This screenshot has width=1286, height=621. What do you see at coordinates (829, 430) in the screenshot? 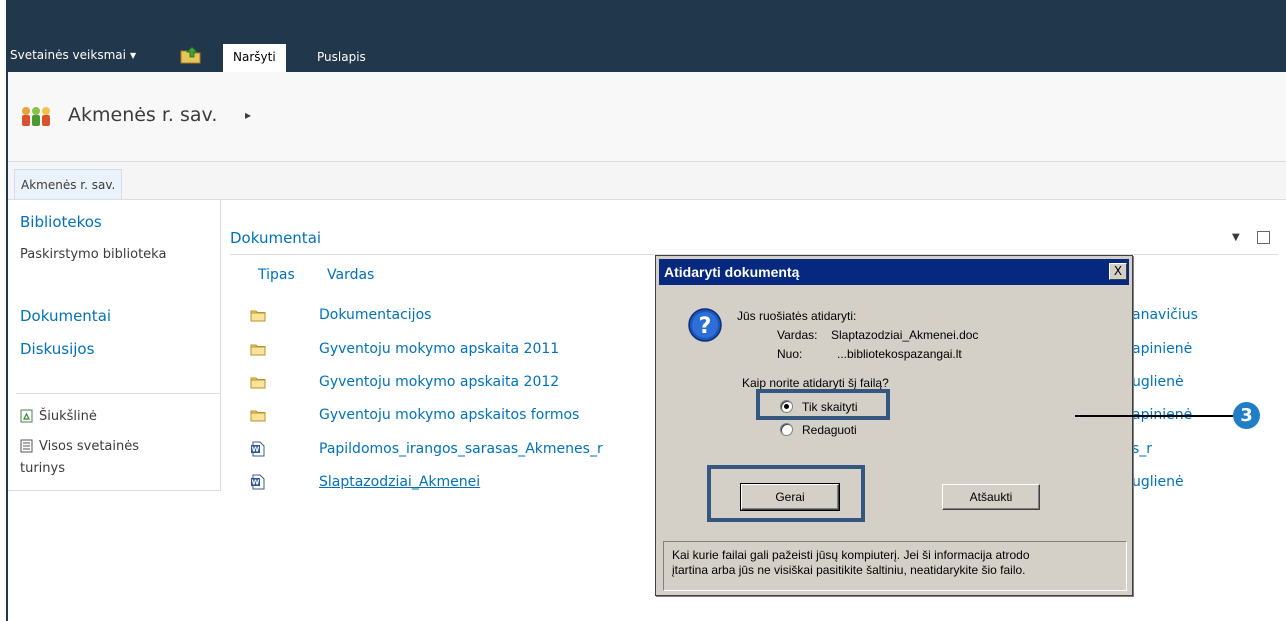
I see `edit-label: Redaguoti` at bounding box center [829, 430].